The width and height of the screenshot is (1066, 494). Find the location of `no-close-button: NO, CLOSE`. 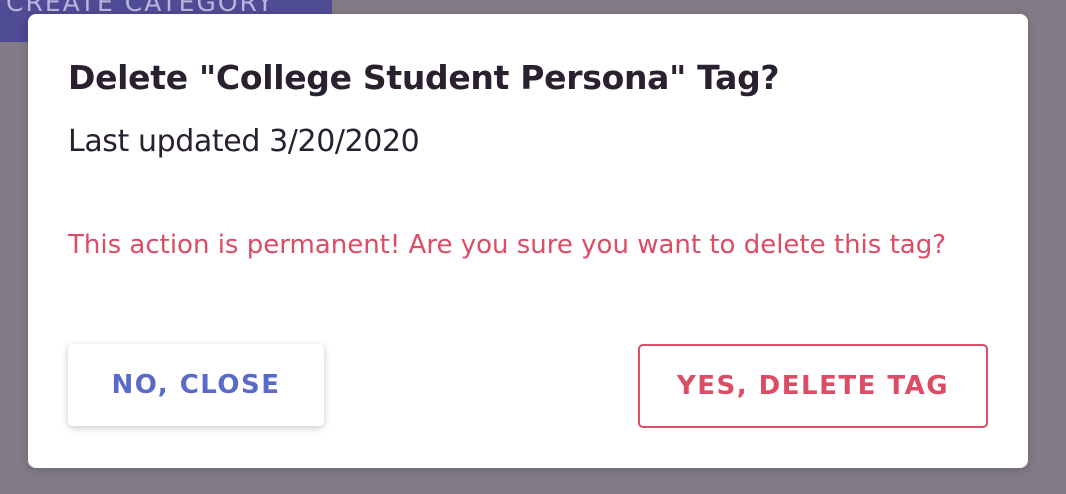

no-close-button: NO, CLOSE is located at coordinates (196, 385).